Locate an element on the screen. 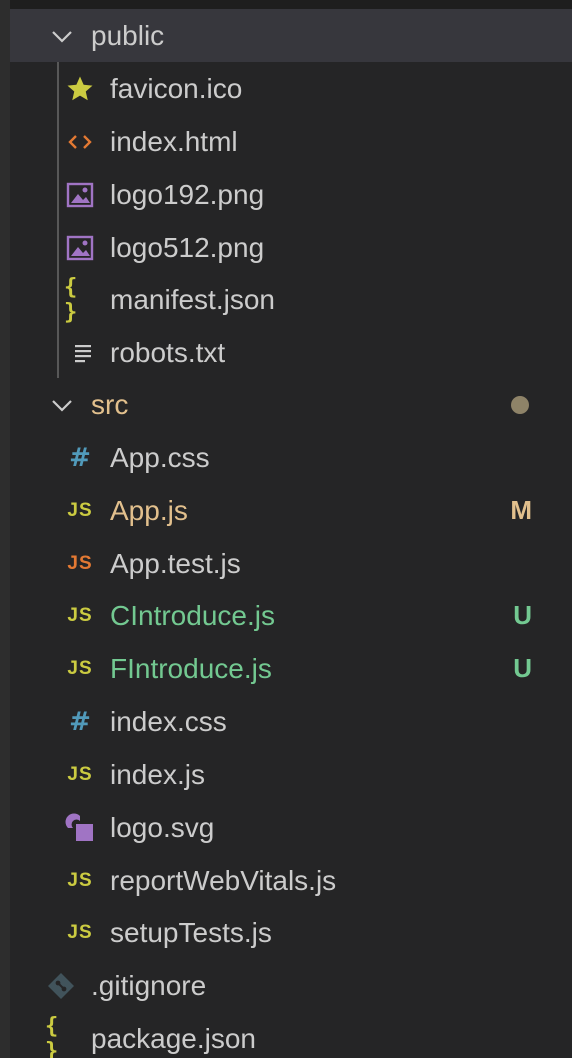 Image resolution: width=572 pixels, height=1058 pixels. file-row: # App.css is located at coordinates (291, 457).